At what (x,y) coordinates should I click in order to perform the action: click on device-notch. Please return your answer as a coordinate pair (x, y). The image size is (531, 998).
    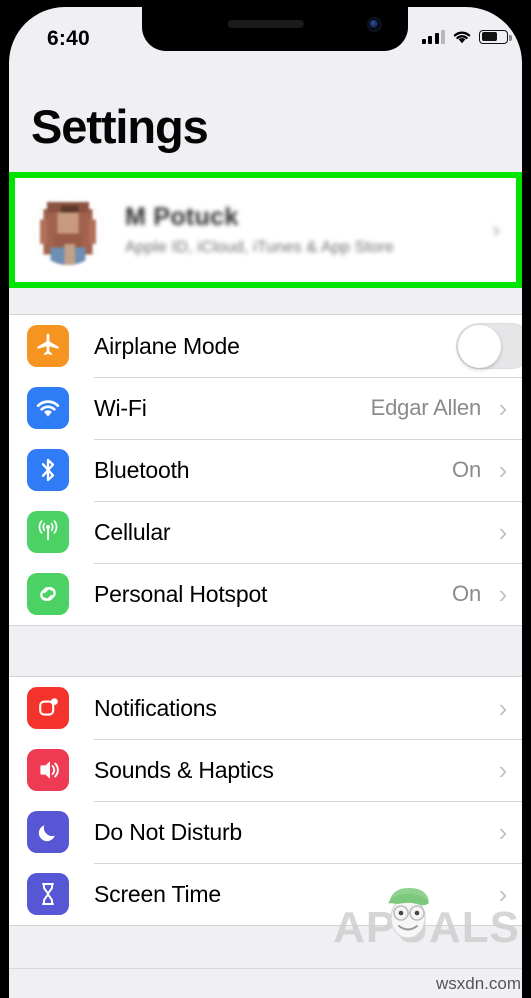
    Looking at the image, I should click on (275, 29).